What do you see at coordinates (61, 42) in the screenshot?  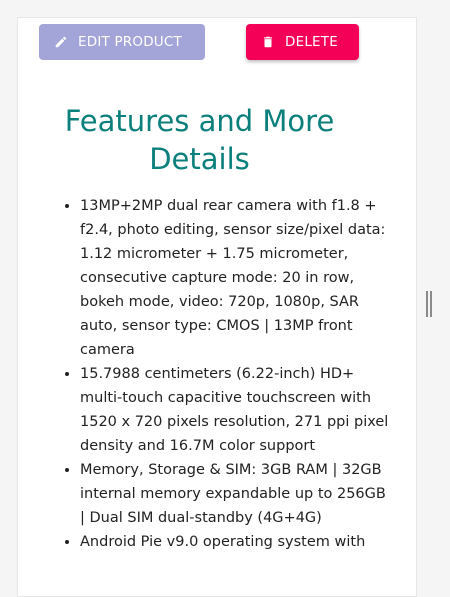 I see `pencil-icon` at bounding box center [61, 42].